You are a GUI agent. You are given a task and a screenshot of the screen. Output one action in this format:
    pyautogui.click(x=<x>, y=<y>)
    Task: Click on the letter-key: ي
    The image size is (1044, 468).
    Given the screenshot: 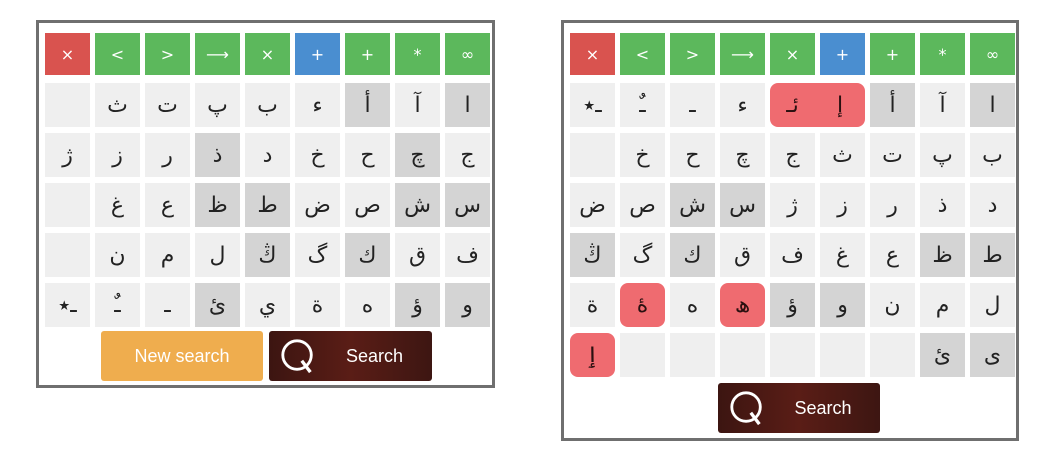 What is the action you would take?
    pyautogui.click(x=267, y=305)
    